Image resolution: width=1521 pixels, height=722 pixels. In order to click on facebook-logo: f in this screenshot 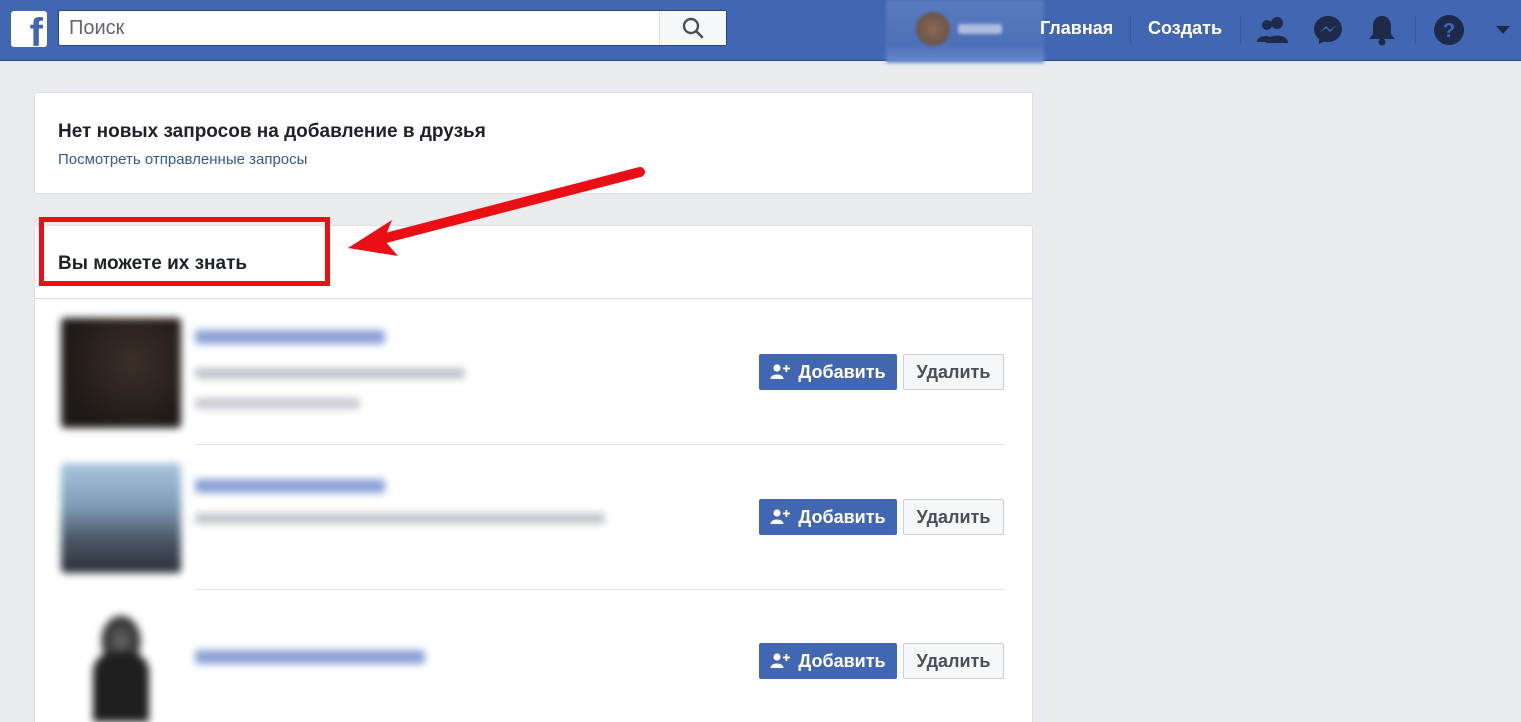, I will do `click(29, 29)`.